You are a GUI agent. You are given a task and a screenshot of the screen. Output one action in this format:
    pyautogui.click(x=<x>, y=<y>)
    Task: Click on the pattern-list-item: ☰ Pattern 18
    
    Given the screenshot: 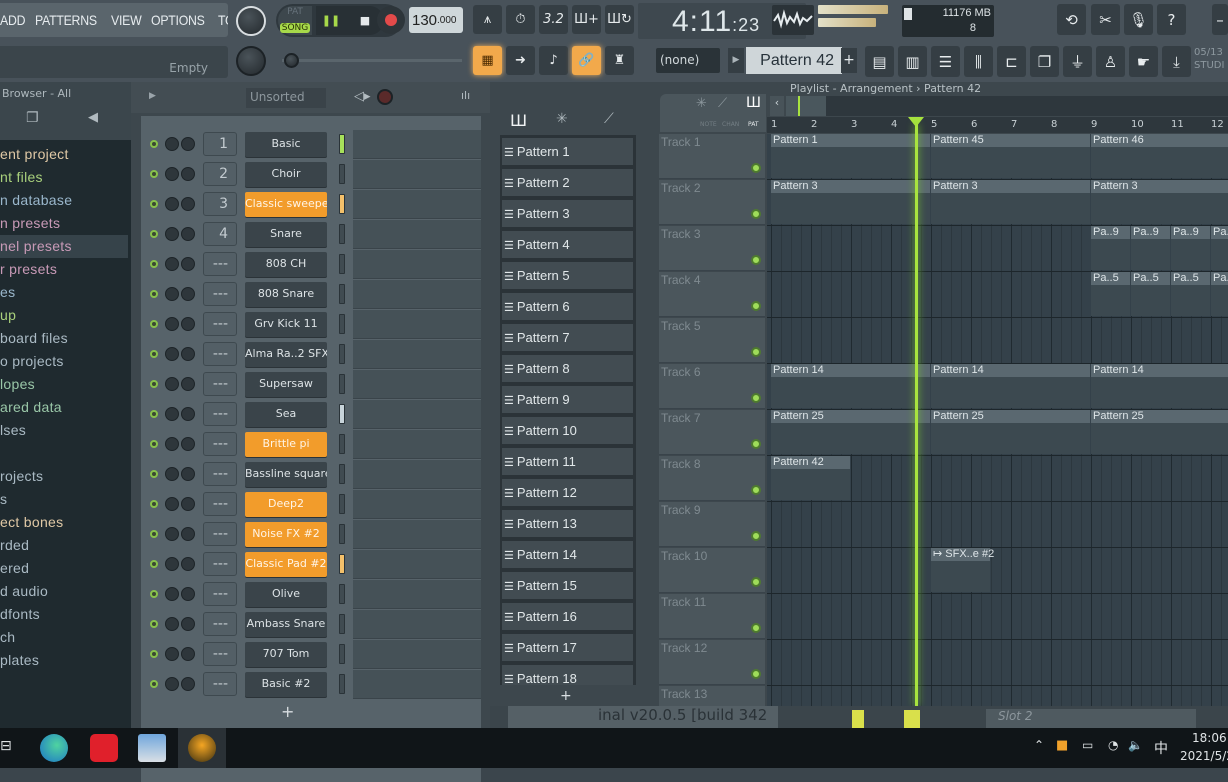 What is the action you would take?
    pyautogui.click(x=567, y=675)
    